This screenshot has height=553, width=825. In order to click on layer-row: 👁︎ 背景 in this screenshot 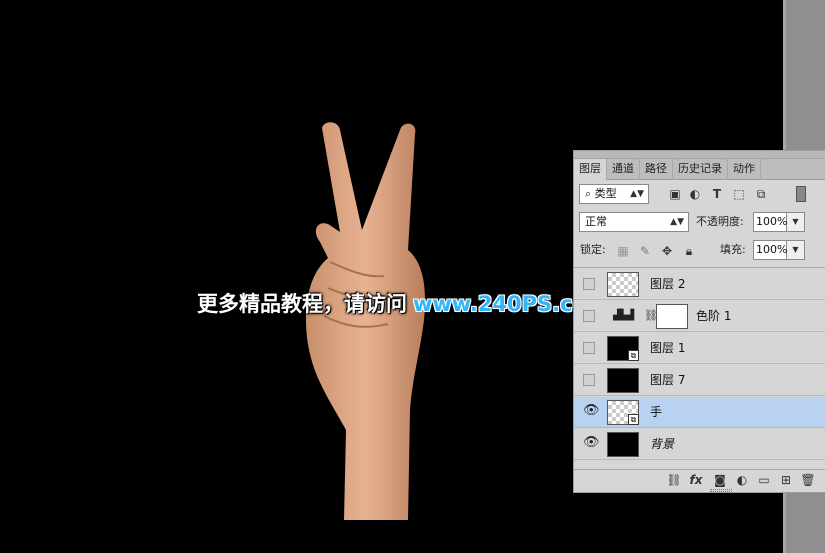, I will do `click(699, 444)`.